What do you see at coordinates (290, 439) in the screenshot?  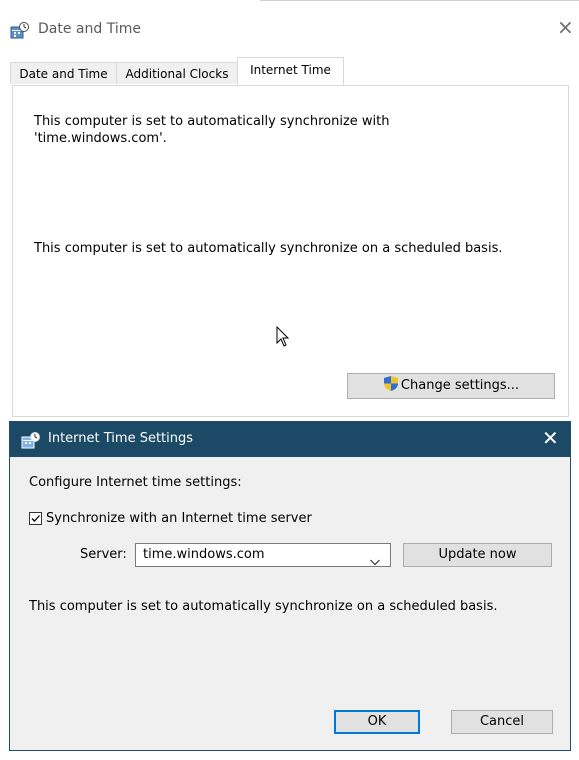 I see `dialog-titlebar: Internet Time Settings ✕` at bounding box center [290, 439].